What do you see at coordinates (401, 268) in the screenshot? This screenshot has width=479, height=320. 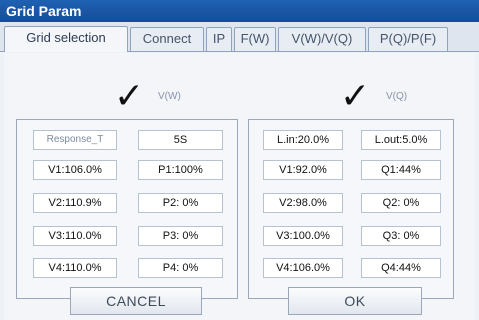 I see `vq-q4-field: Q4:44%` at bounding box center [401, 268].